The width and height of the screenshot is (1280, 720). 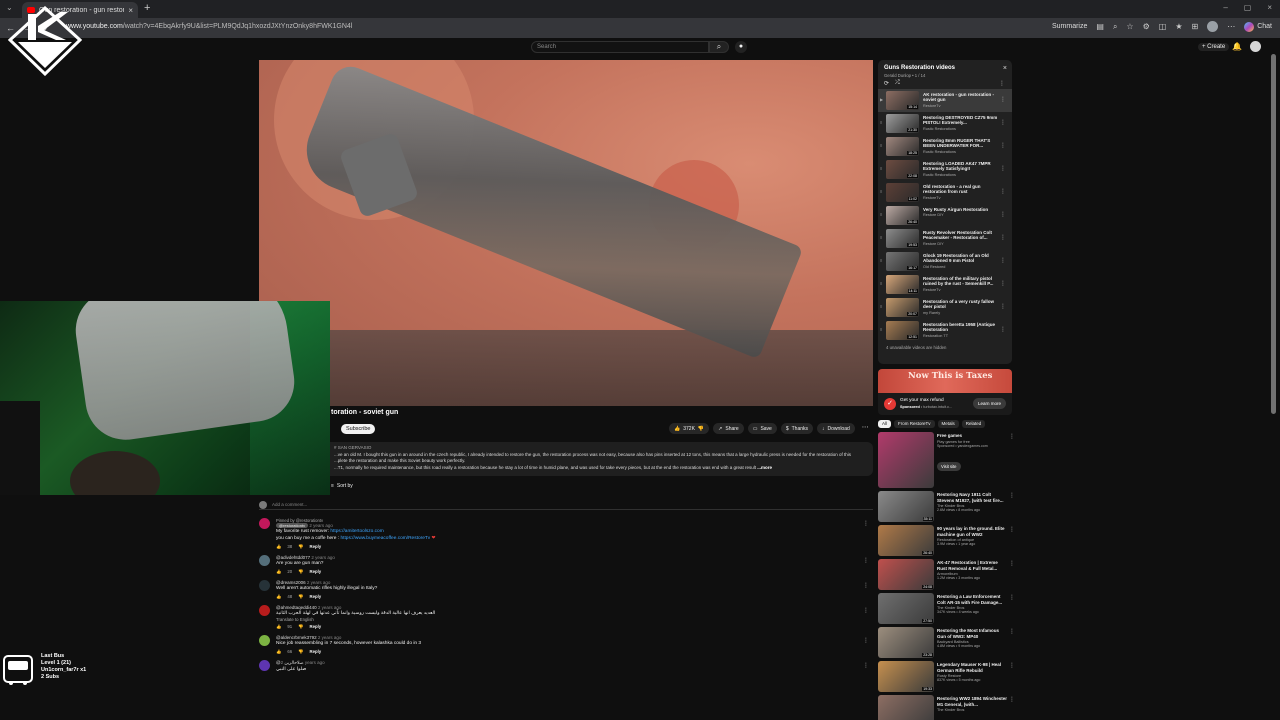 I want to click on youtube-search-input: Search, so click(x=620, y=47).